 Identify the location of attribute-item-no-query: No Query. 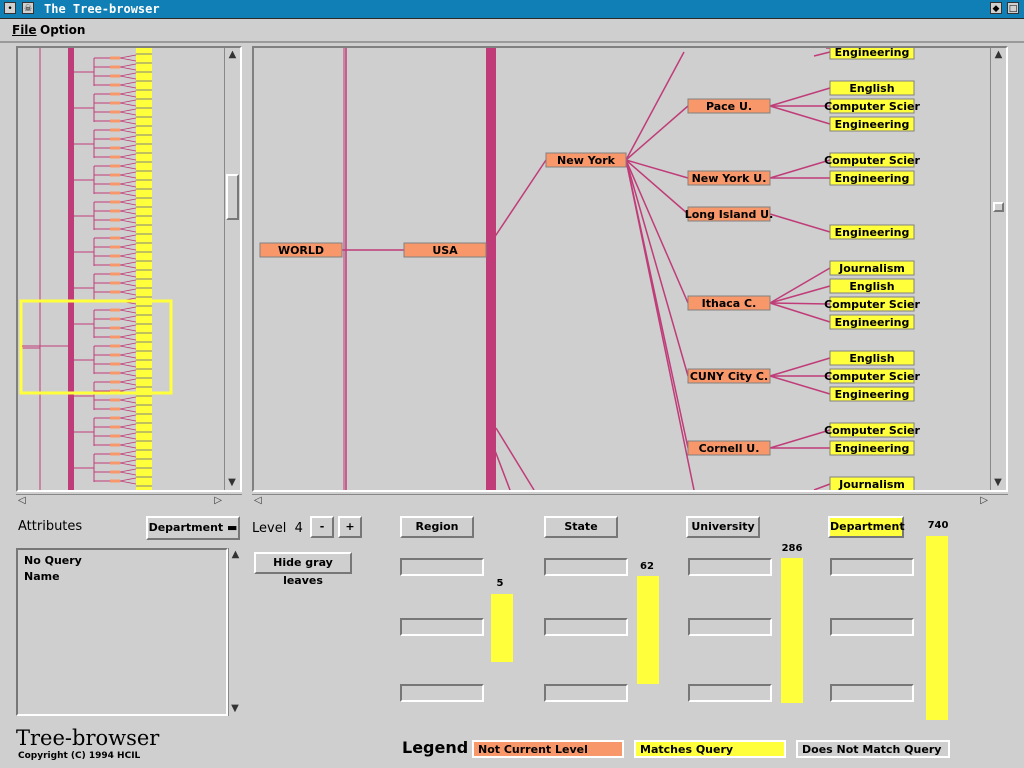
(122, 561).